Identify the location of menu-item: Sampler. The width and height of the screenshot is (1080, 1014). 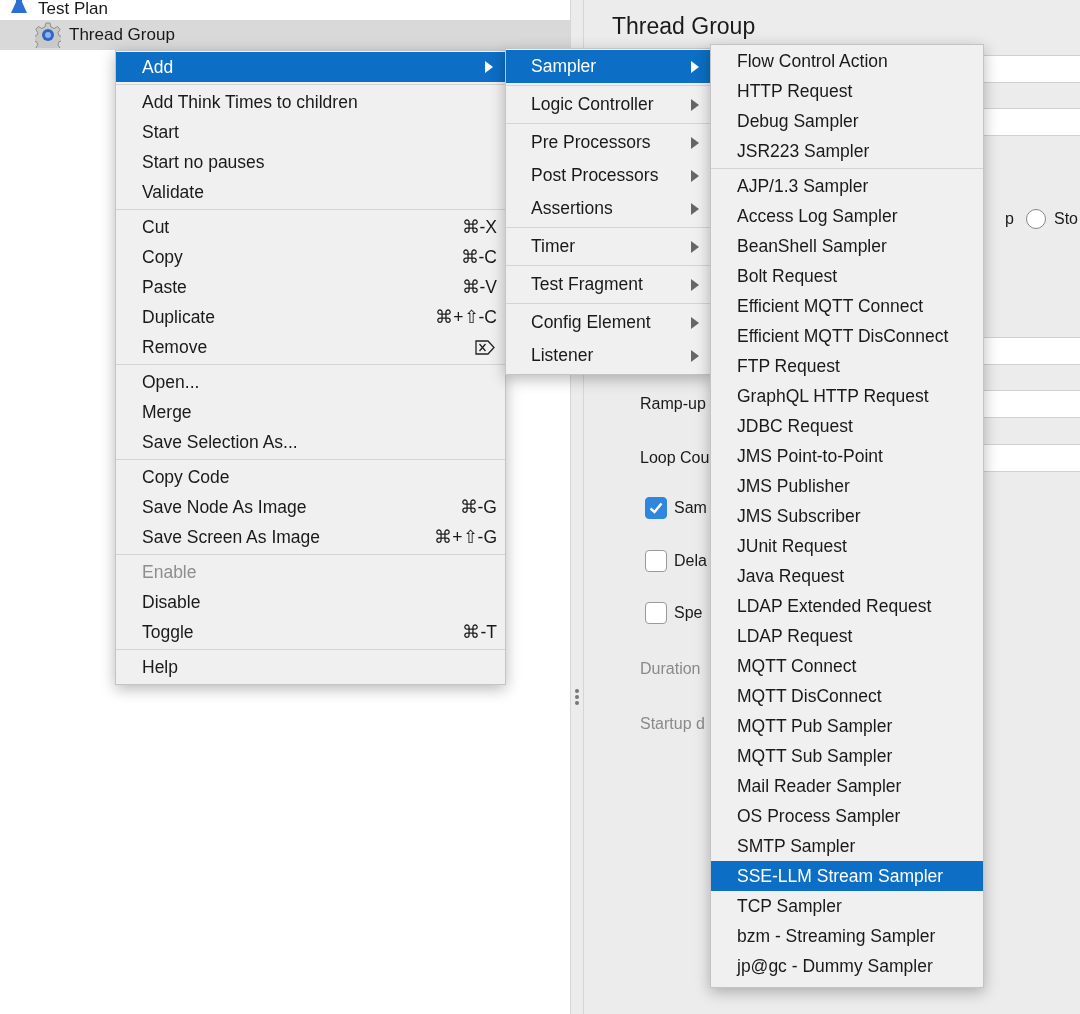
(608, 66).